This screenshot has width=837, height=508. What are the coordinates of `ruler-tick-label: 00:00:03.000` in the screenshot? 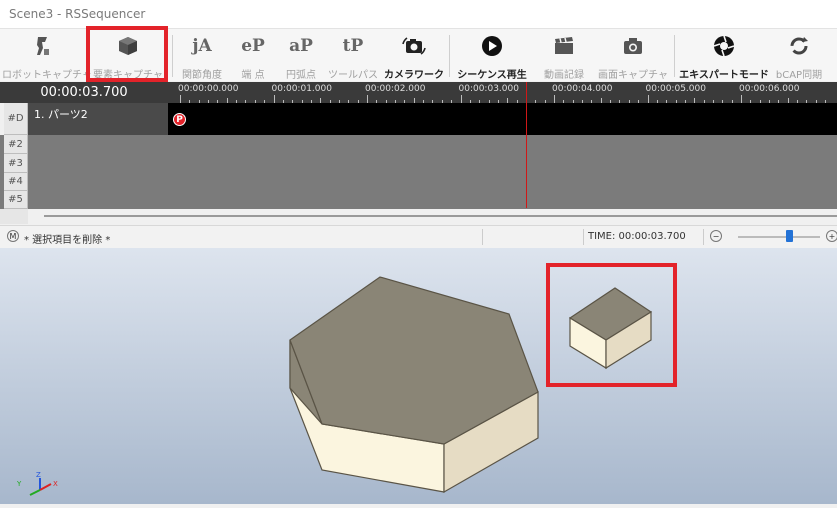 It's located at (488, 89).